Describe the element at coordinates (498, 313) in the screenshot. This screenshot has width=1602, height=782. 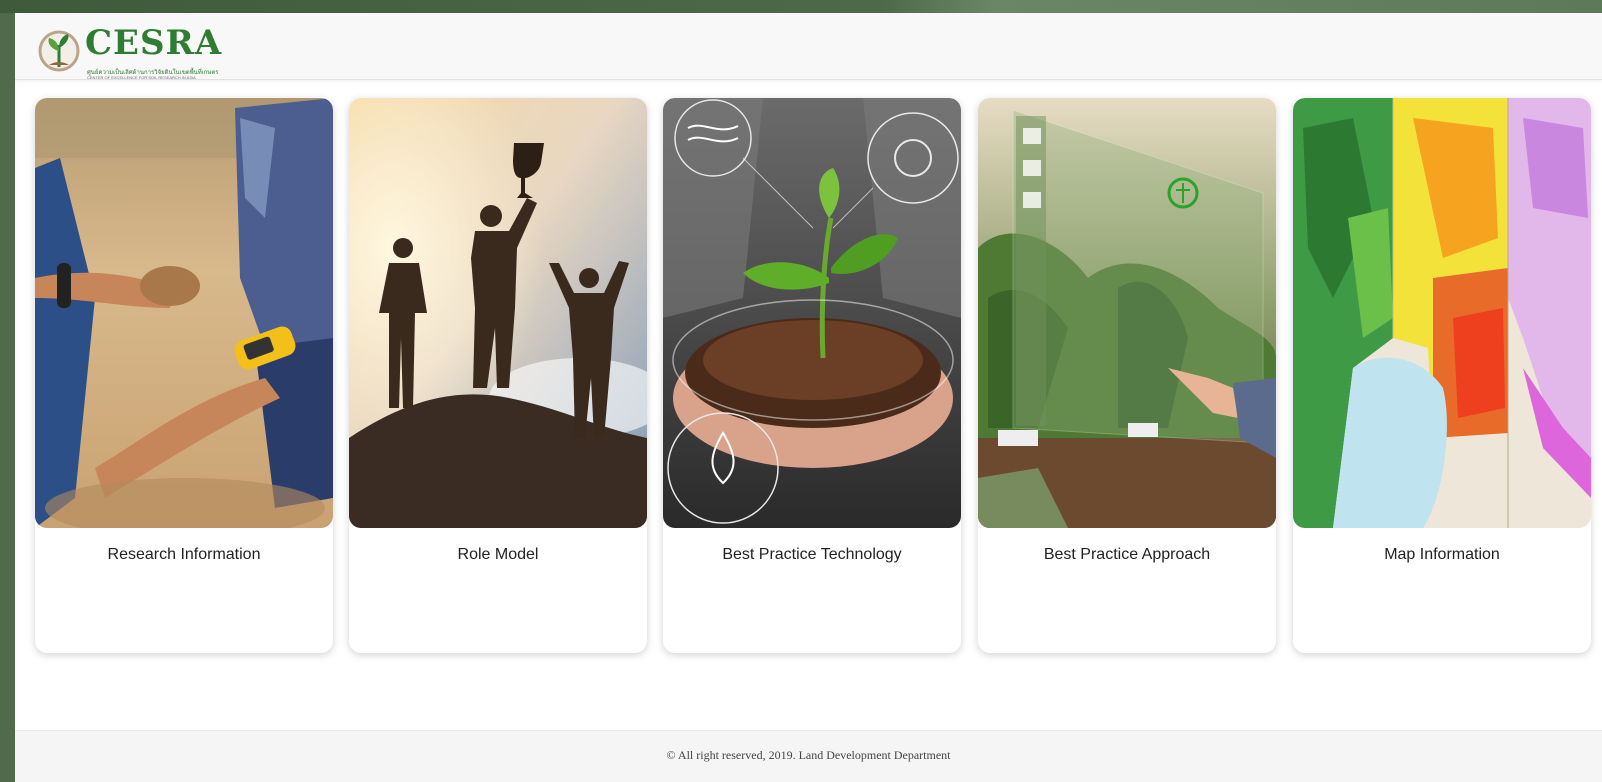
I see `silhouette-trophy-photo` at that location.